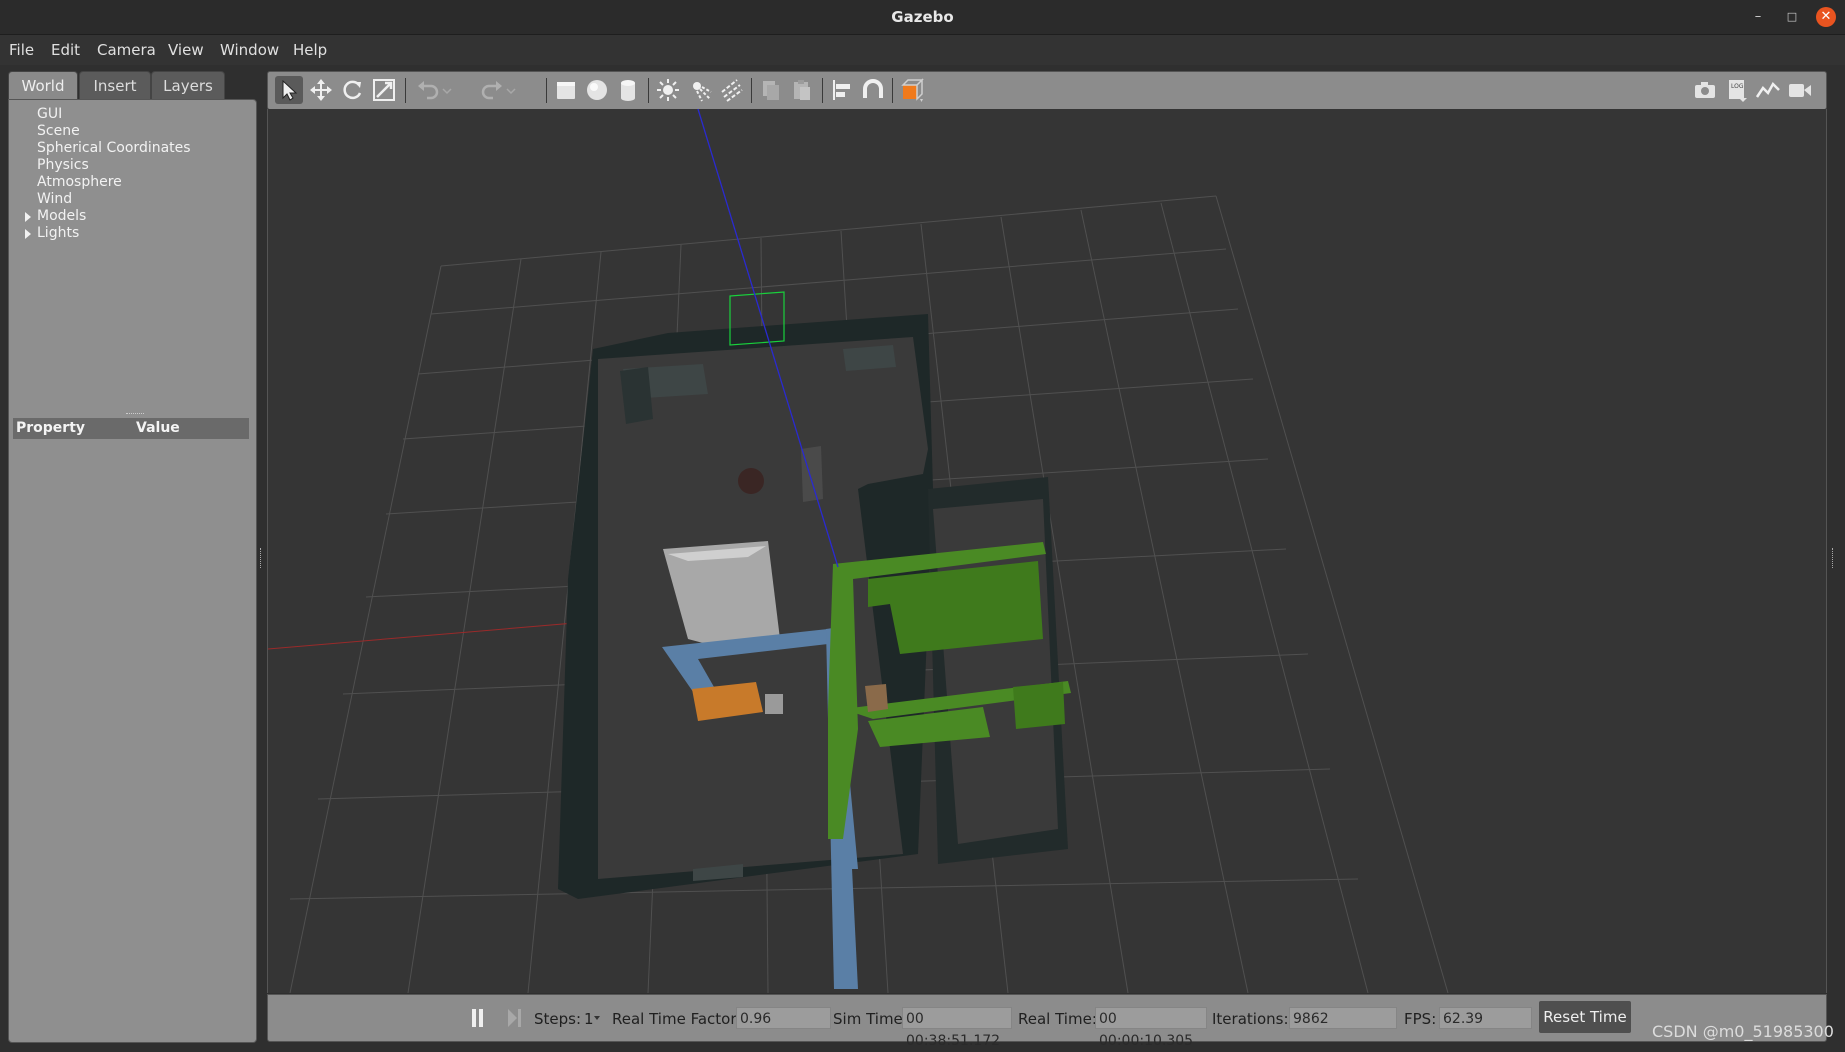  What do you see at coordinates (129, 182) in the screenshot?
I see `tree-item-atmosphere: Atmosphere` at bounding box center [129, 182].